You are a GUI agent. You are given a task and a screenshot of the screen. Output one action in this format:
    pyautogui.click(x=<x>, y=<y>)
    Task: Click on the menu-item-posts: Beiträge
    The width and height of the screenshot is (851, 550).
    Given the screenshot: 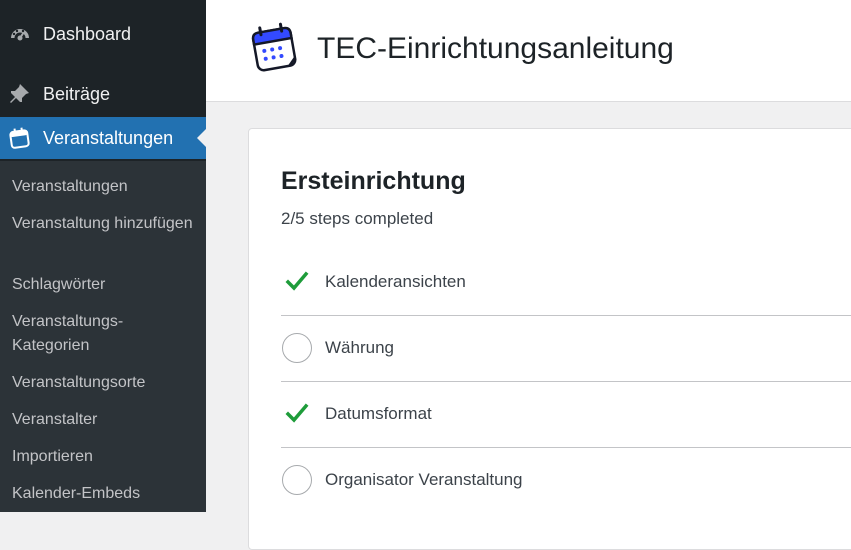 What is the action you would take?
    pyautogui.click(x=103, y=94)
    